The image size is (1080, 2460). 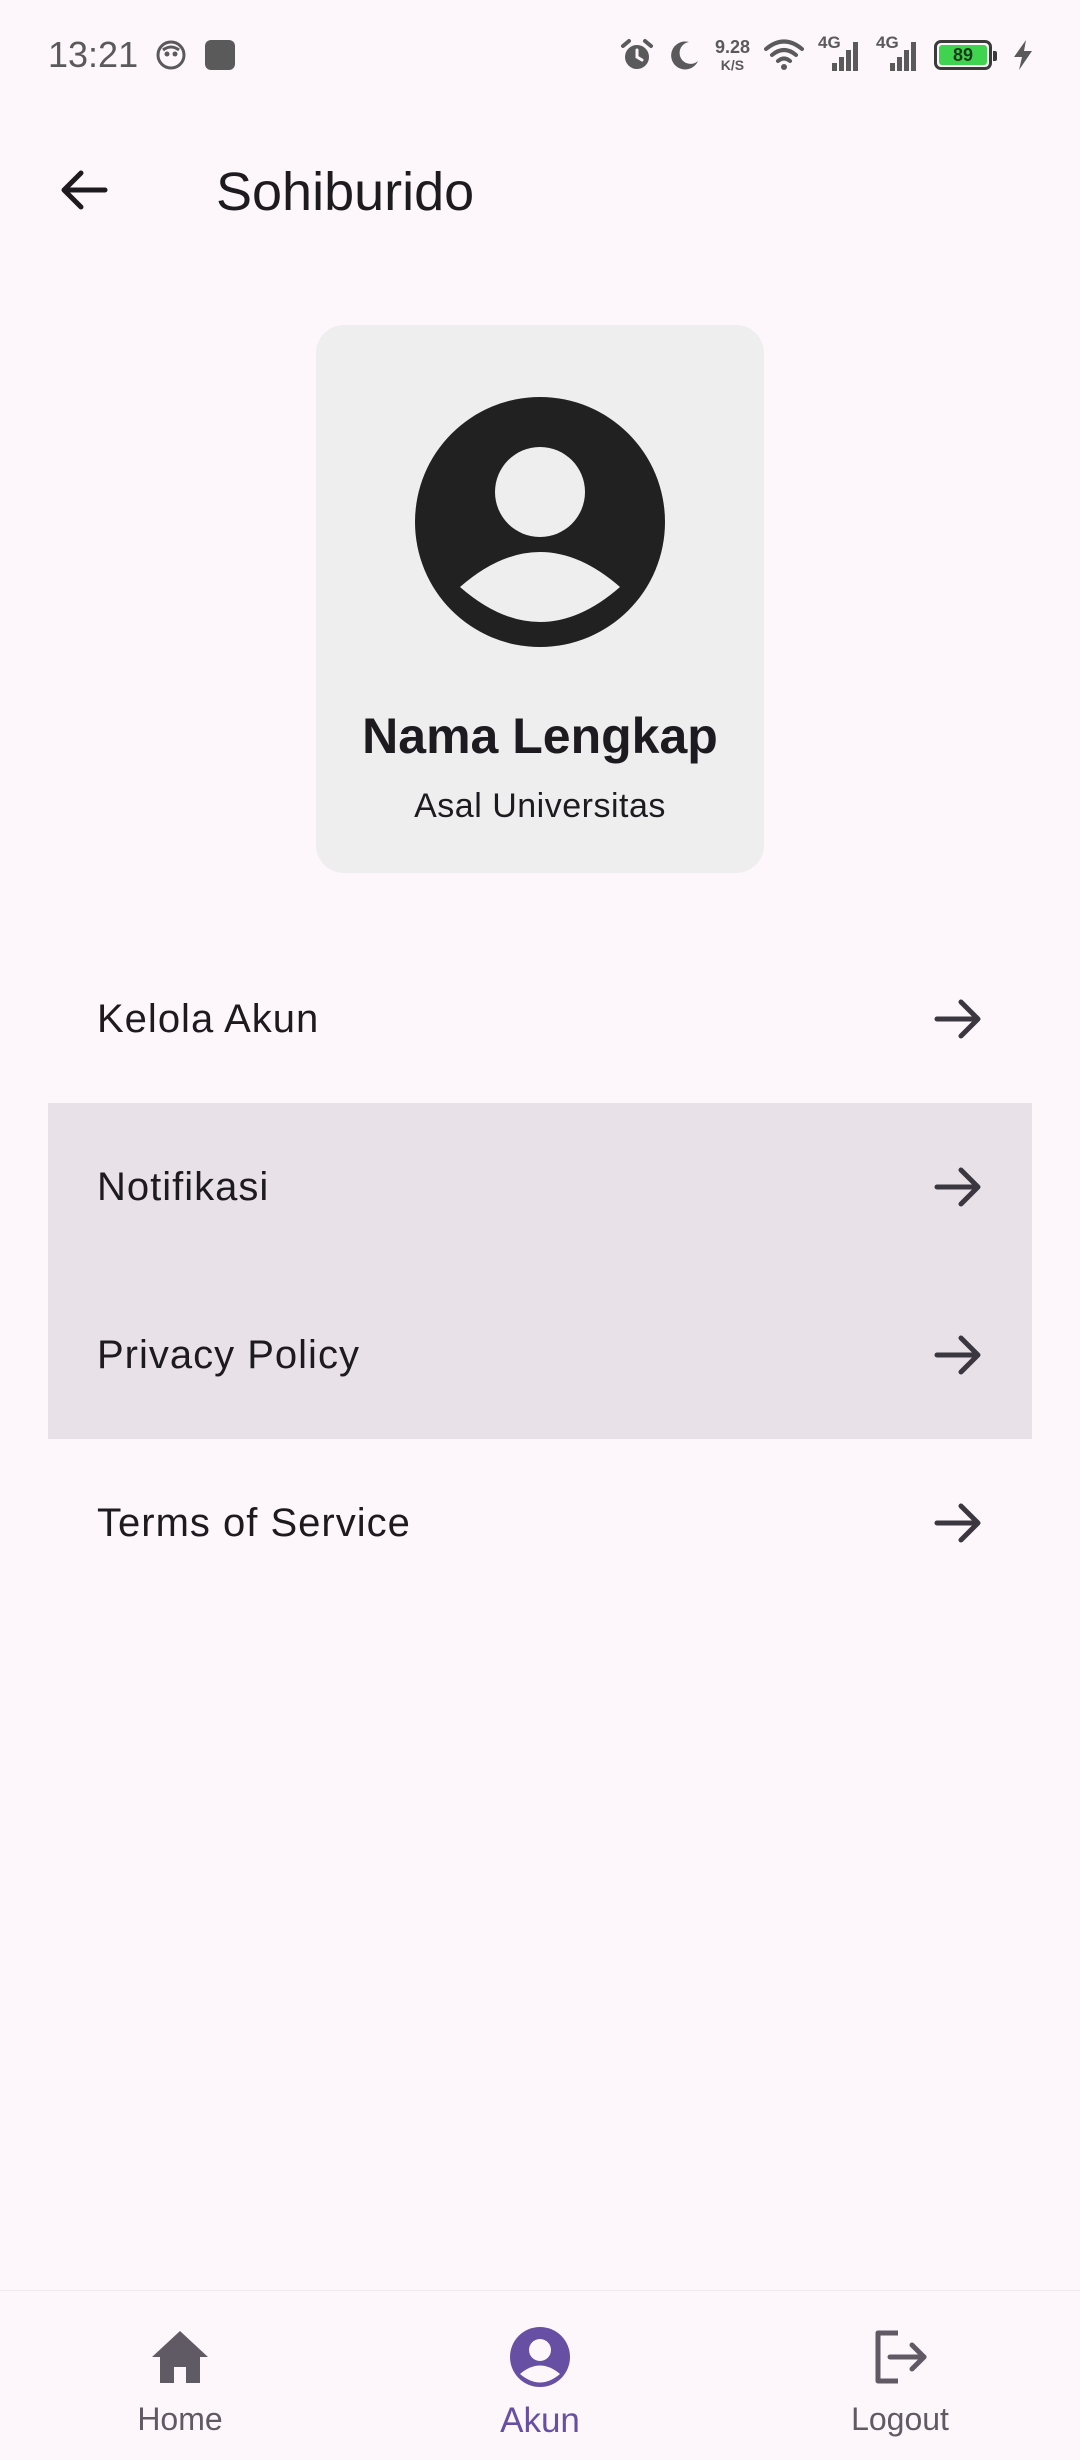 I want to click on bottom-navigation: Home Akun Logout, so click(x=540, y=2375).